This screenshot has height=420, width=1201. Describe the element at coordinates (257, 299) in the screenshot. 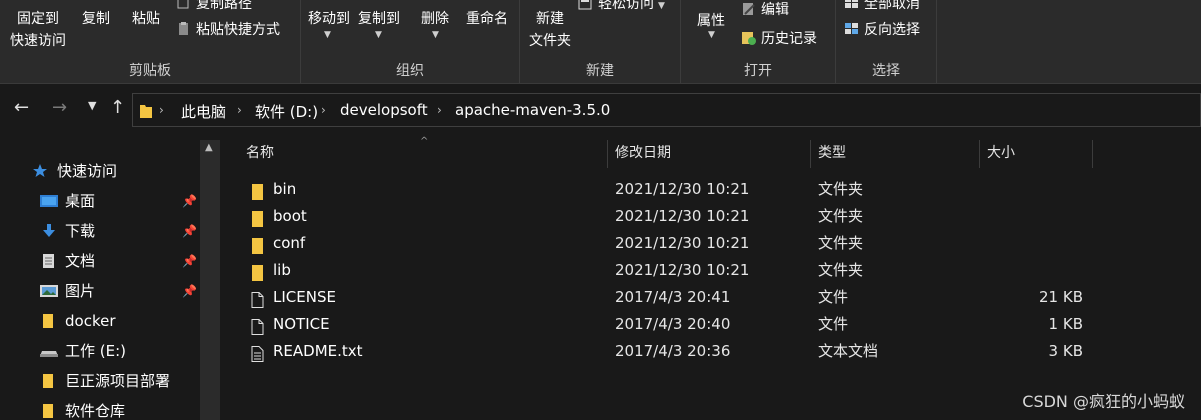

I see `file-icon` at that location.